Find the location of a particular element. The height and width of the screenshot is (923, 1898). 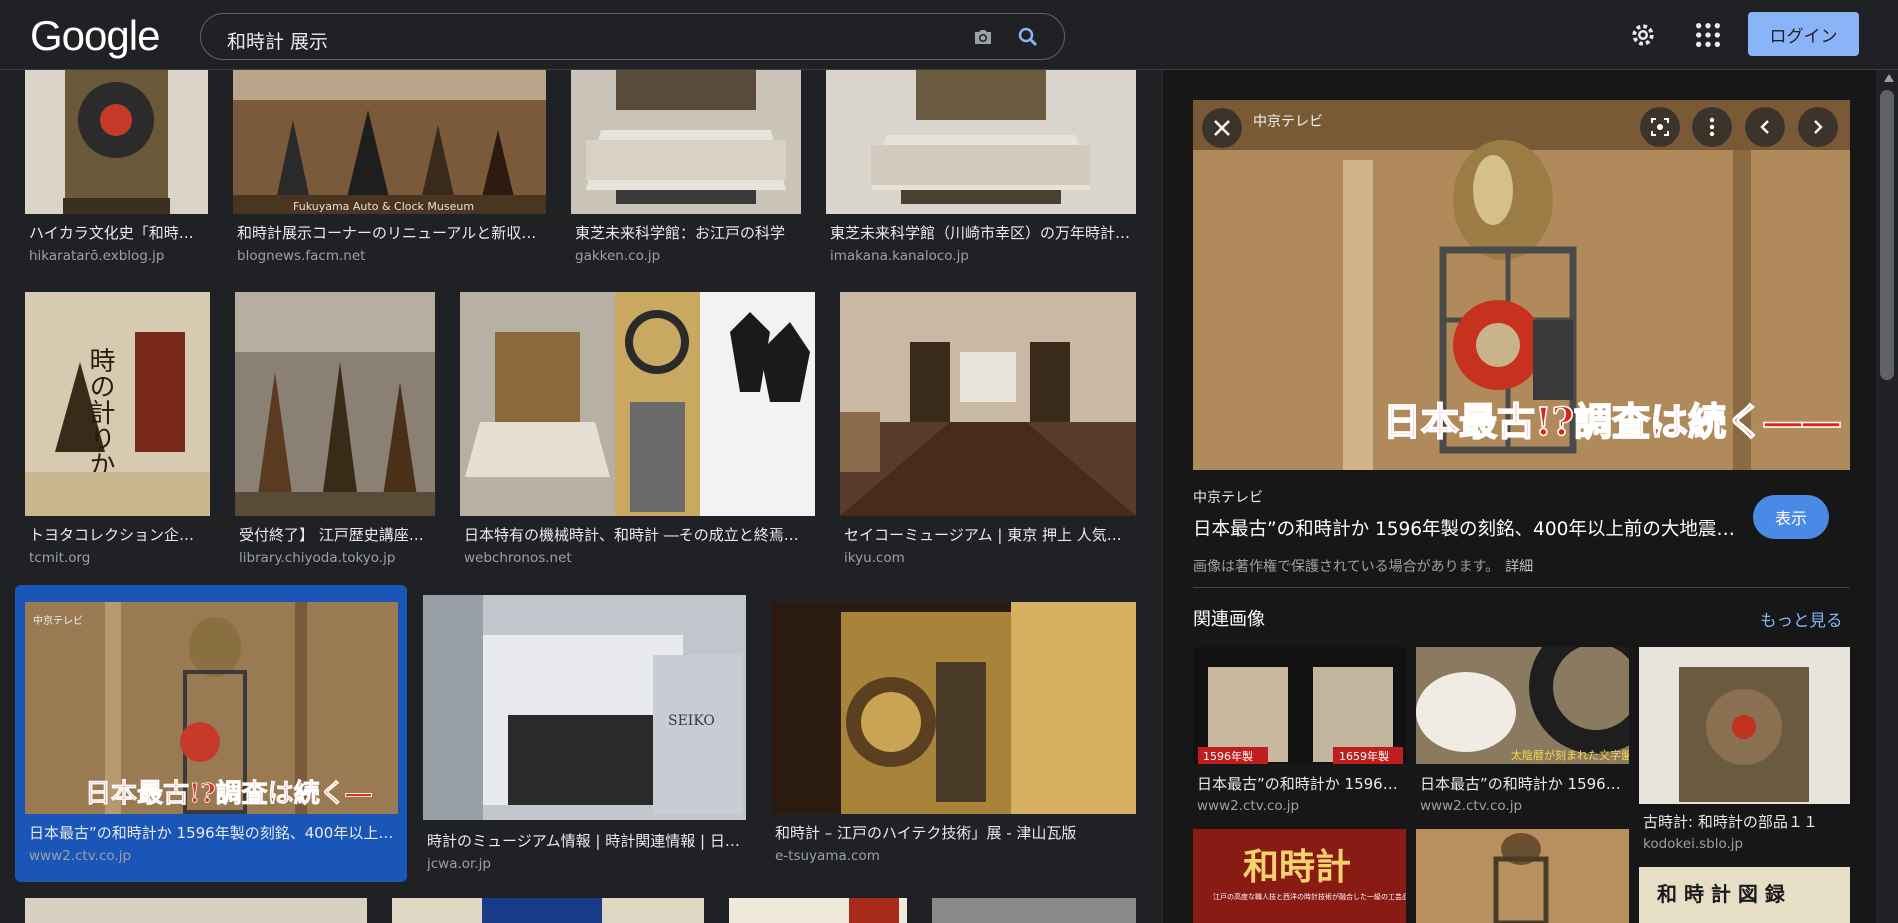

more-options-button is located at coordinates (1712, 127).